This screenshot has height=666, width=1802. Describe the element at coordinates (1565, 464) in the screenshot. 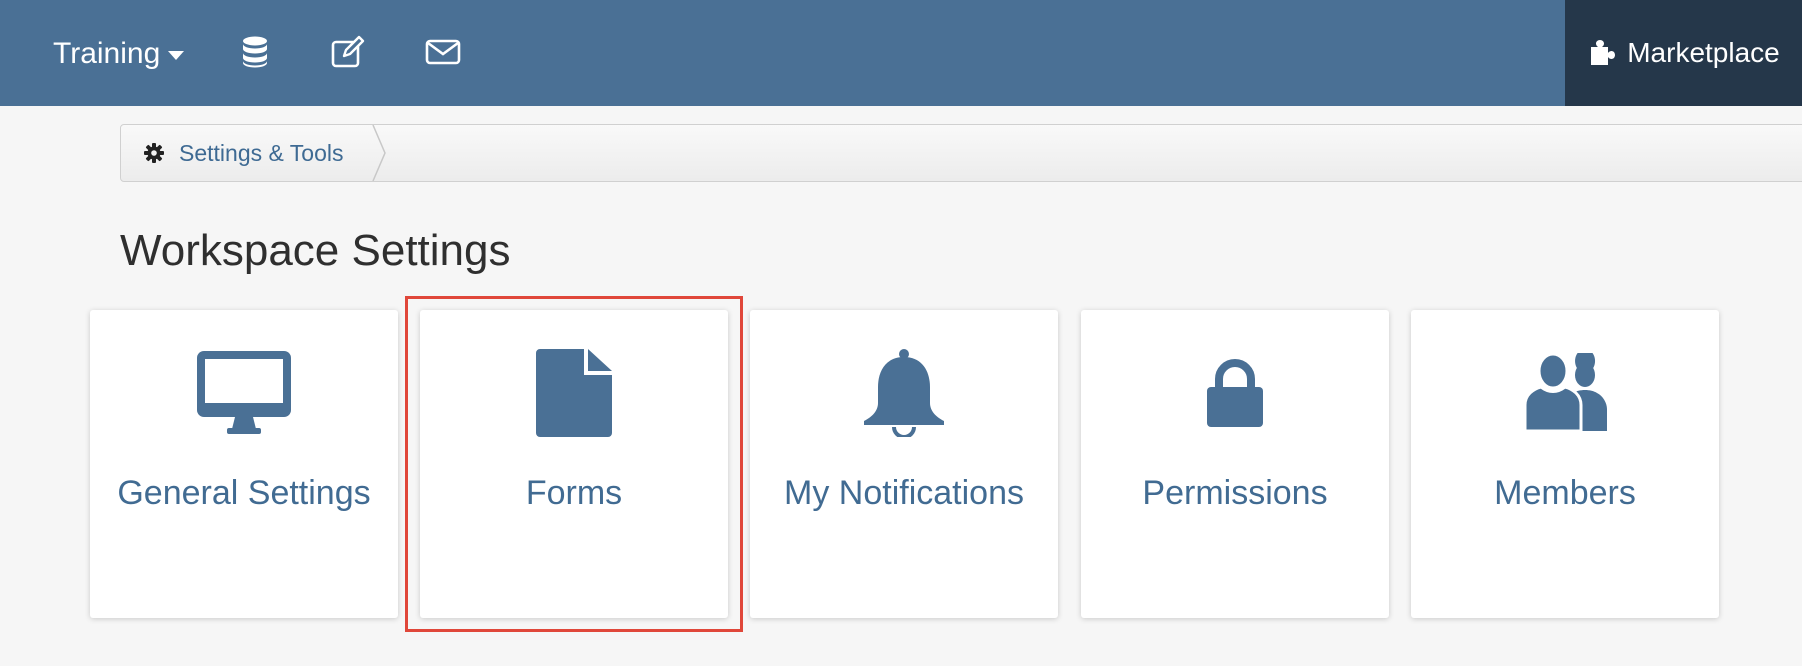

I see `tile-members: Members` at that location.